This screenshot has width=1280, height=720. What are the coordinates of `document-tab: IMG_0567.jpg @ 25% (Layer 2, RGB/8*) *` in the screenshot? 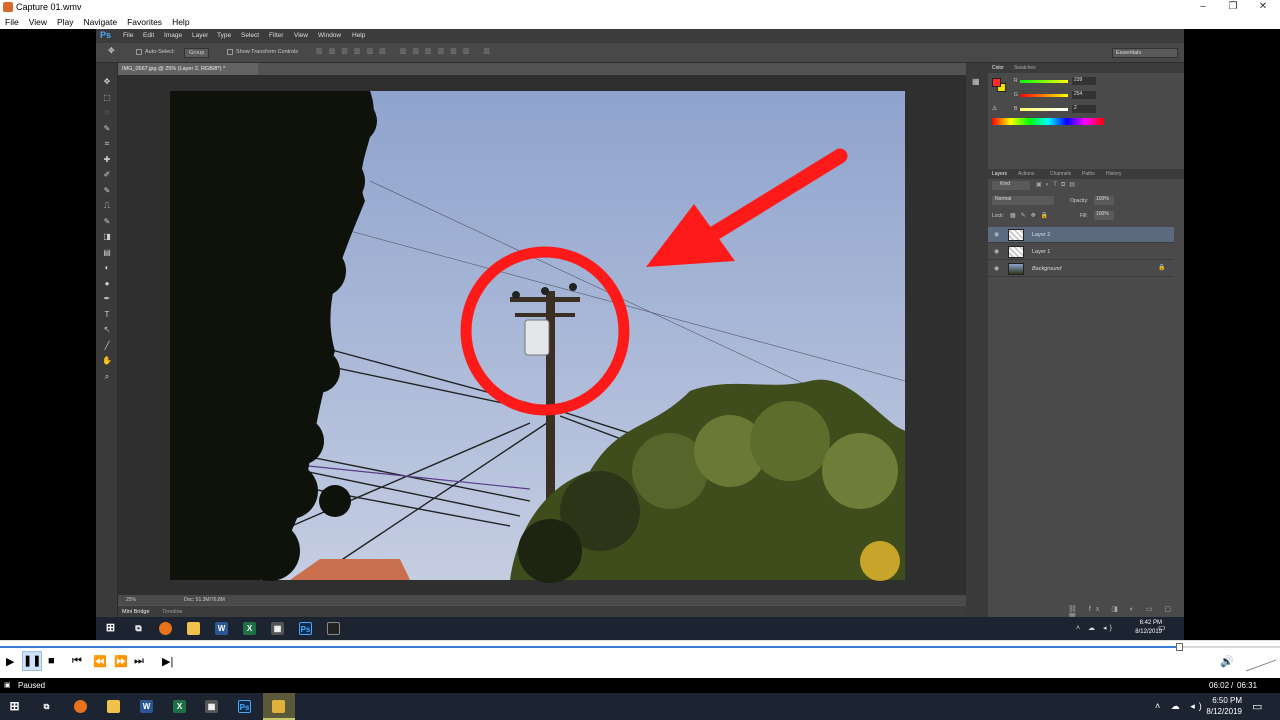 It's located at (188, 69).